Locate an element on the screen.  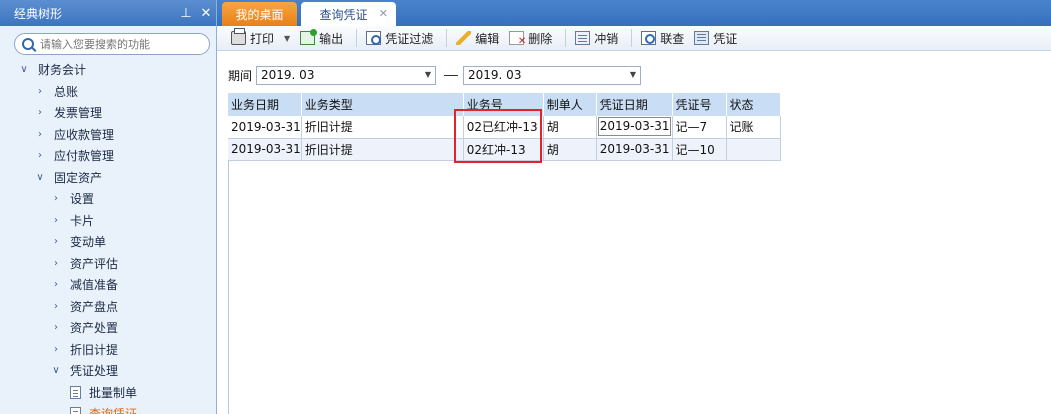
sidebar-item-fapiao: › 发票管理 is located at coordinates (108, 113).